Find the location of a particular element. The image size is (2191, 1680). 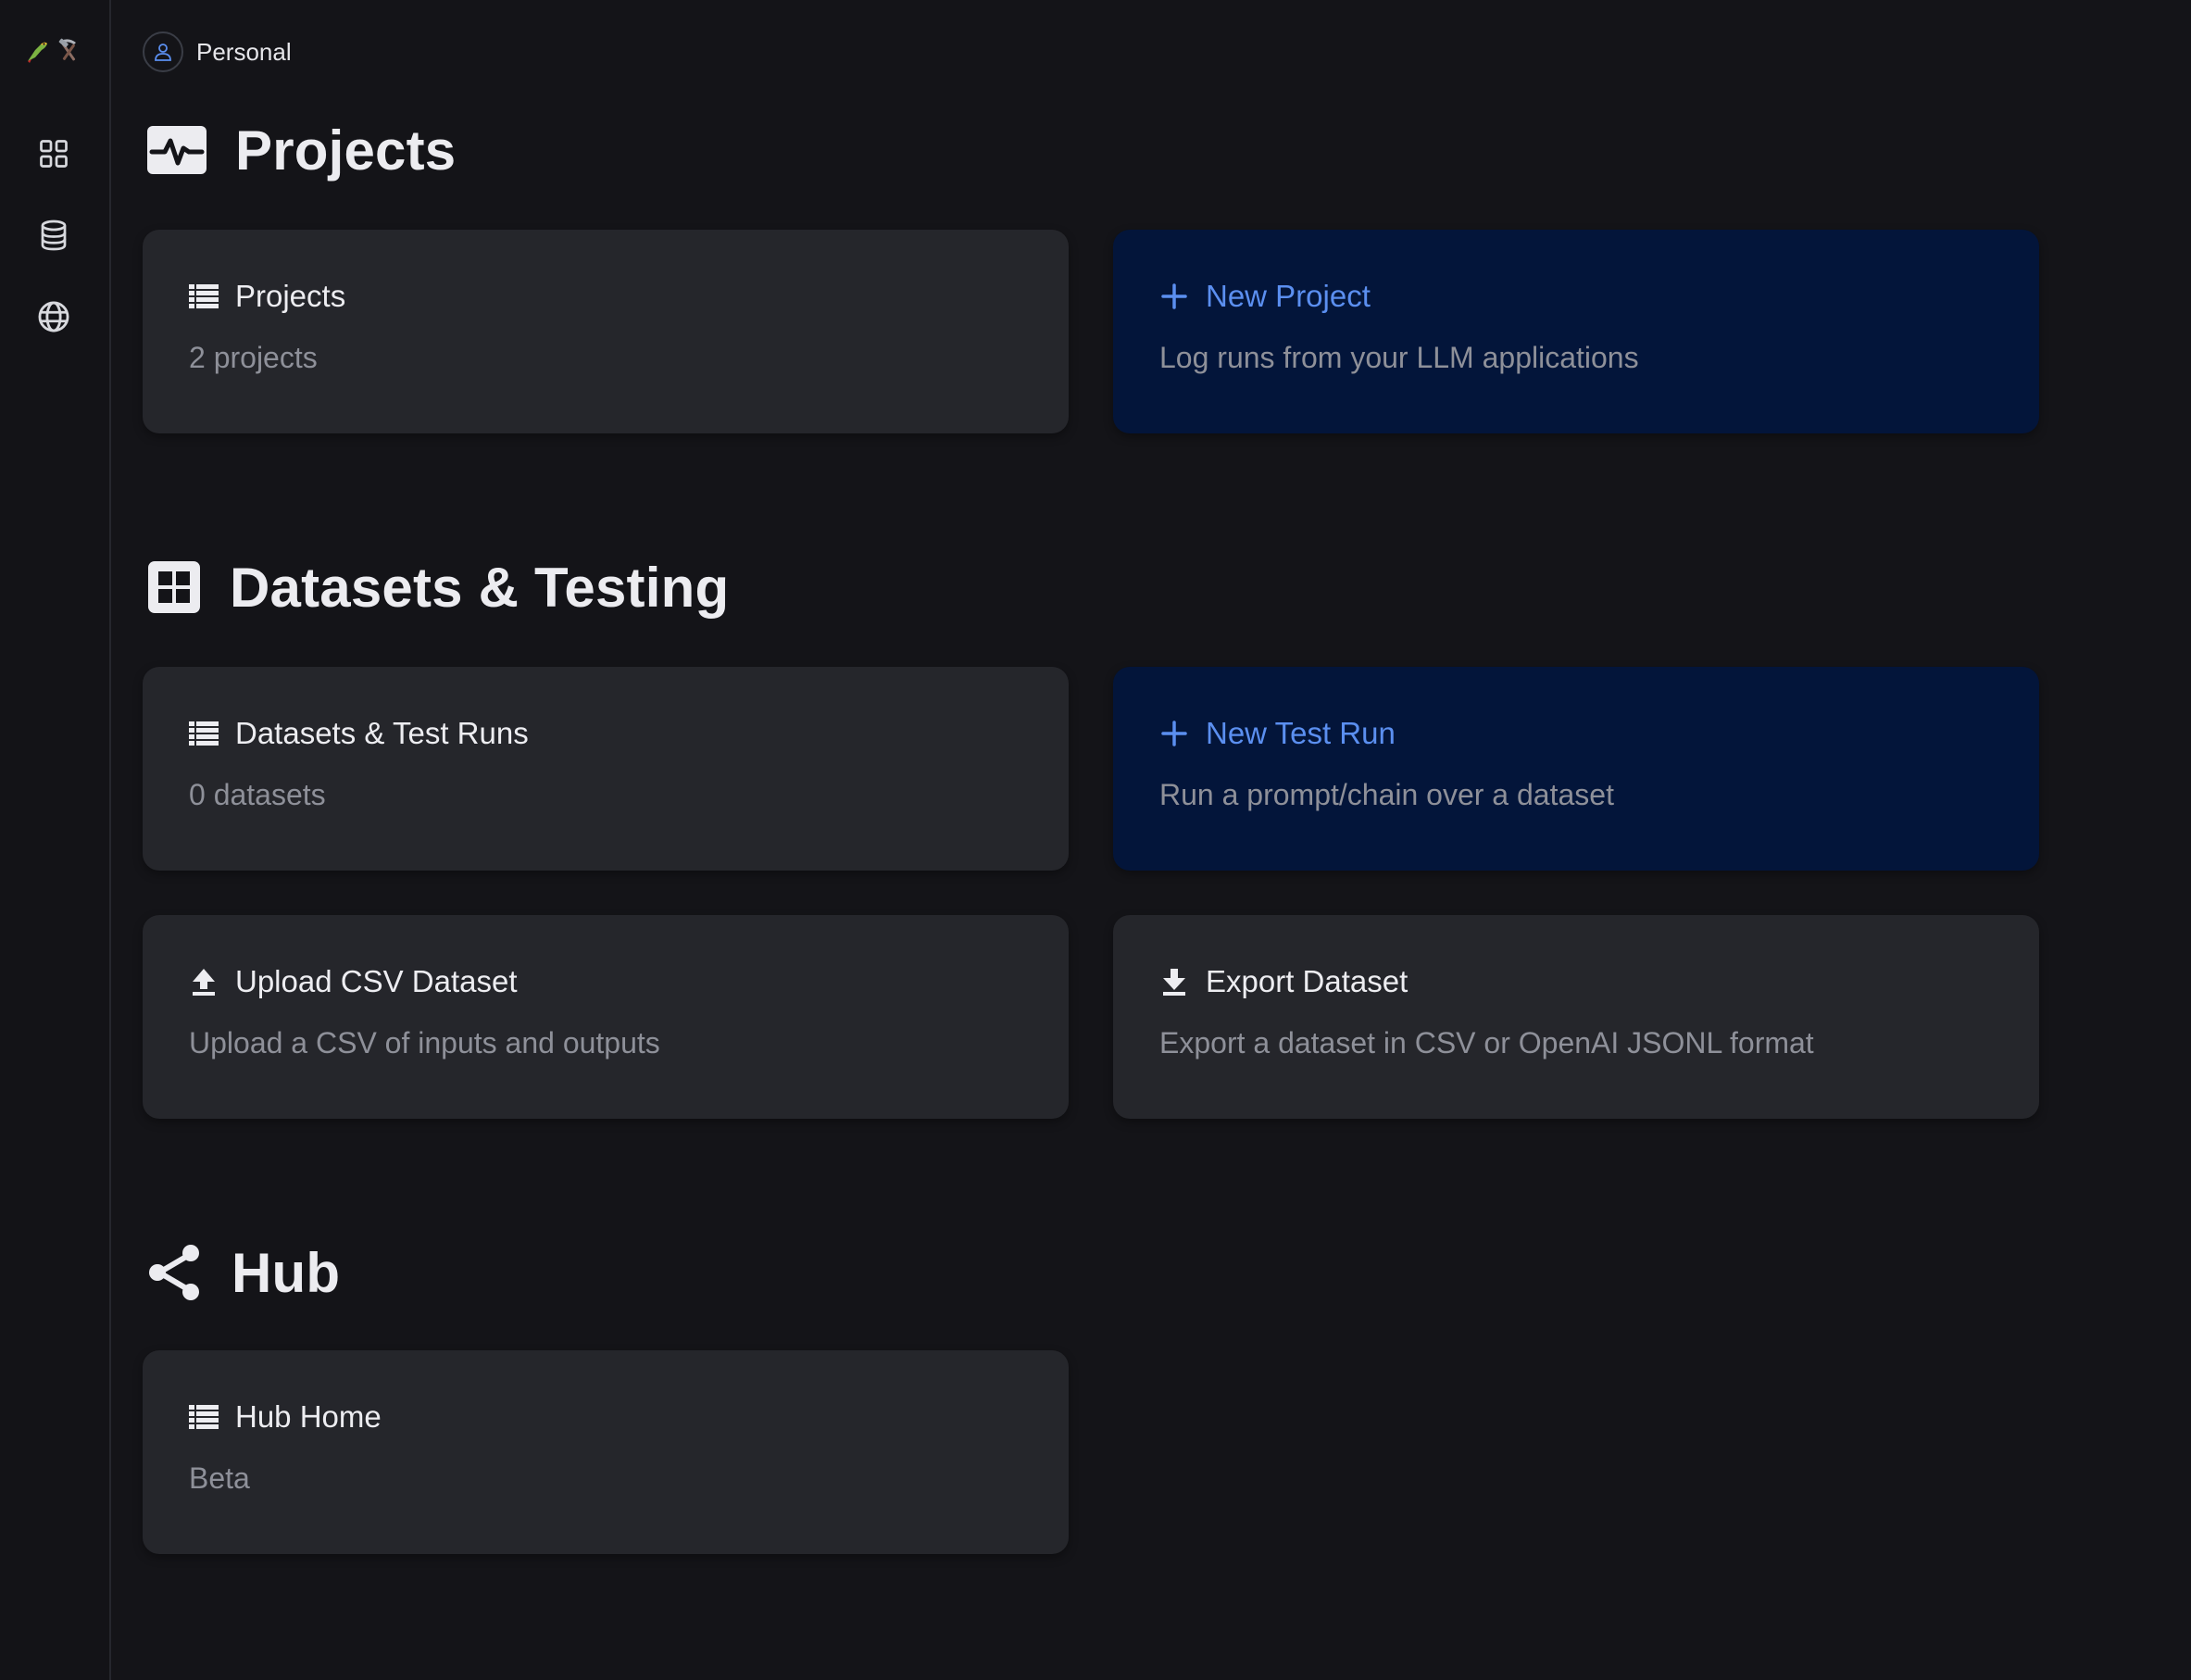

grid-icon is located at coordinates (54, 154).